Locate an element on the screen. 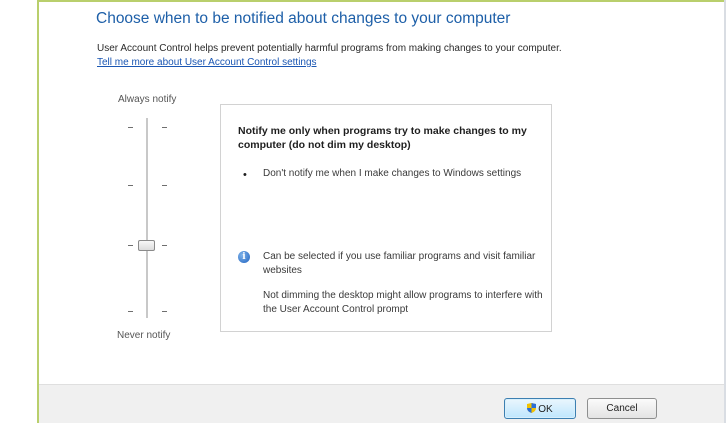 The width and height of the screenshot is (726, 423). slider-bottom-label: Never notify is located at coordinates (144, 335).